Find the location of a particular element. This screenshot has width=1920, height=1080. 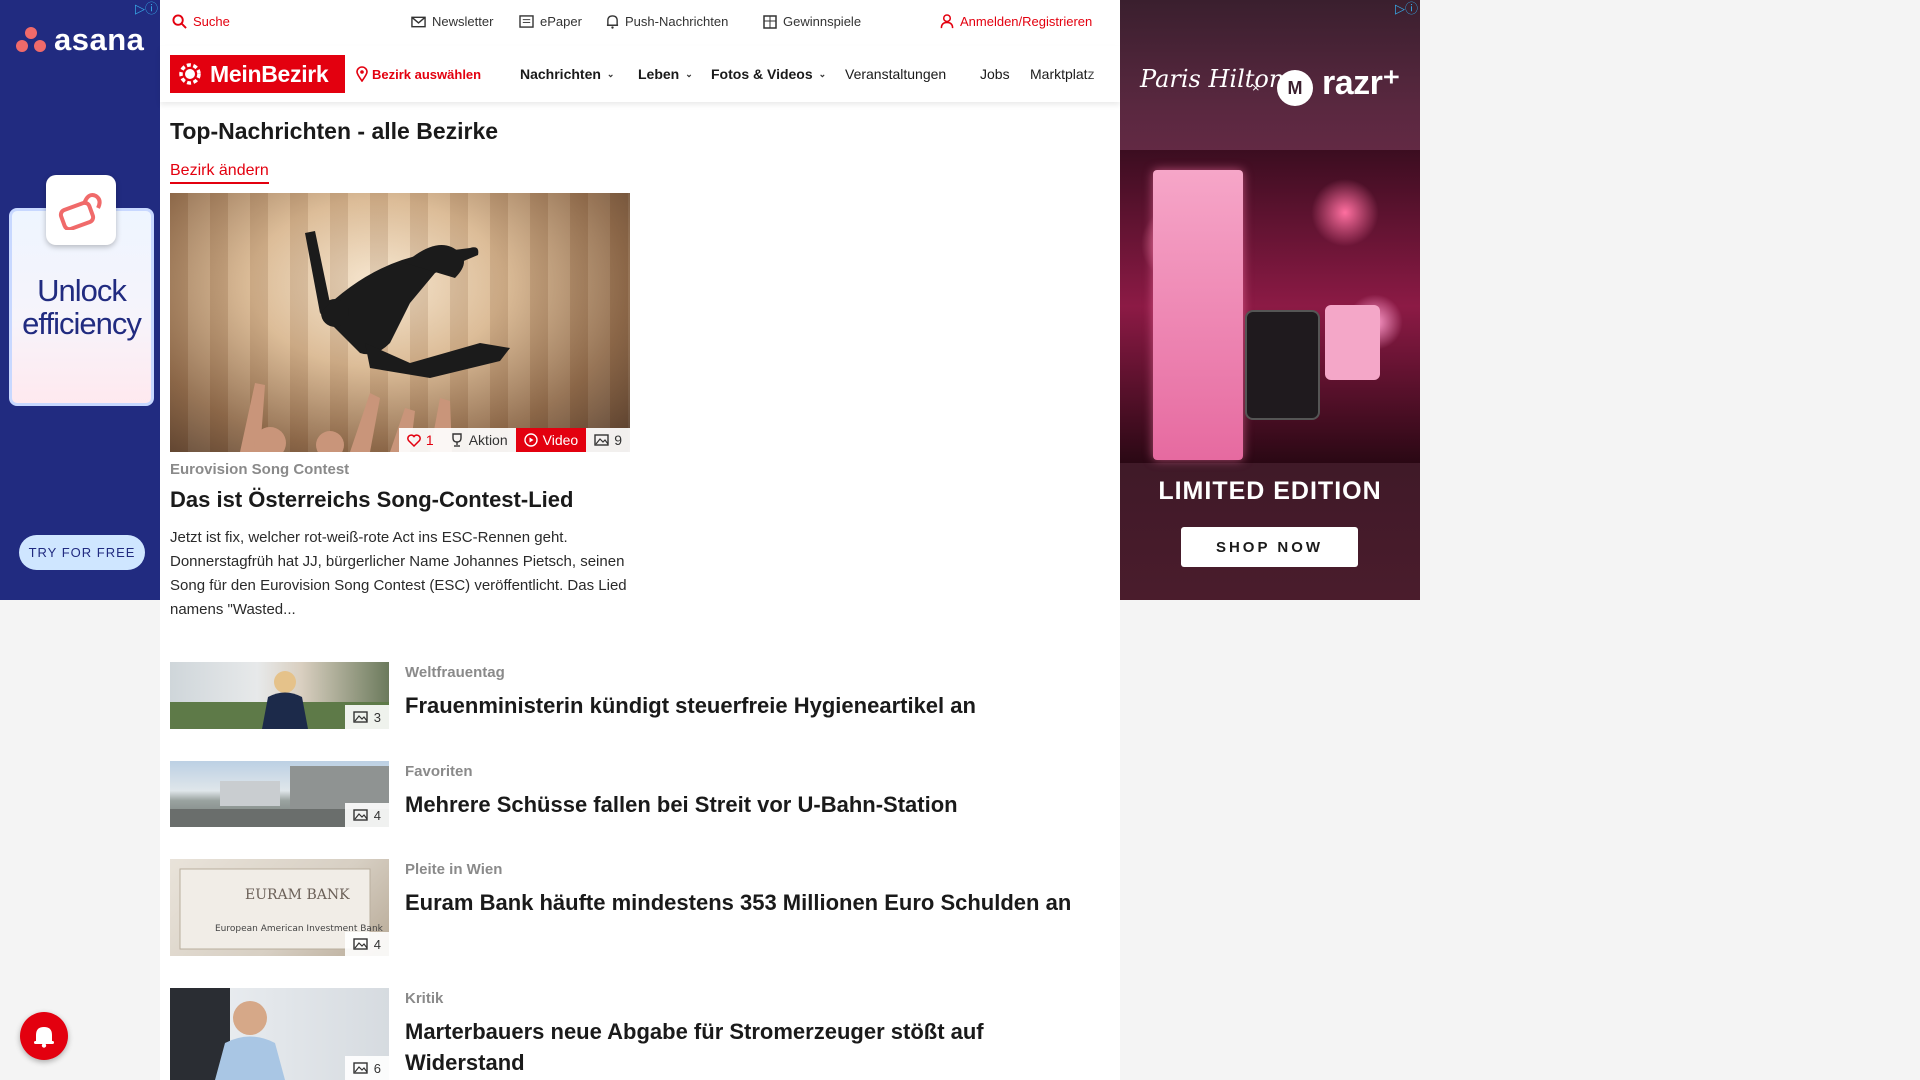

logo-text: MeinBezirk is located at coordinates (269, 73).